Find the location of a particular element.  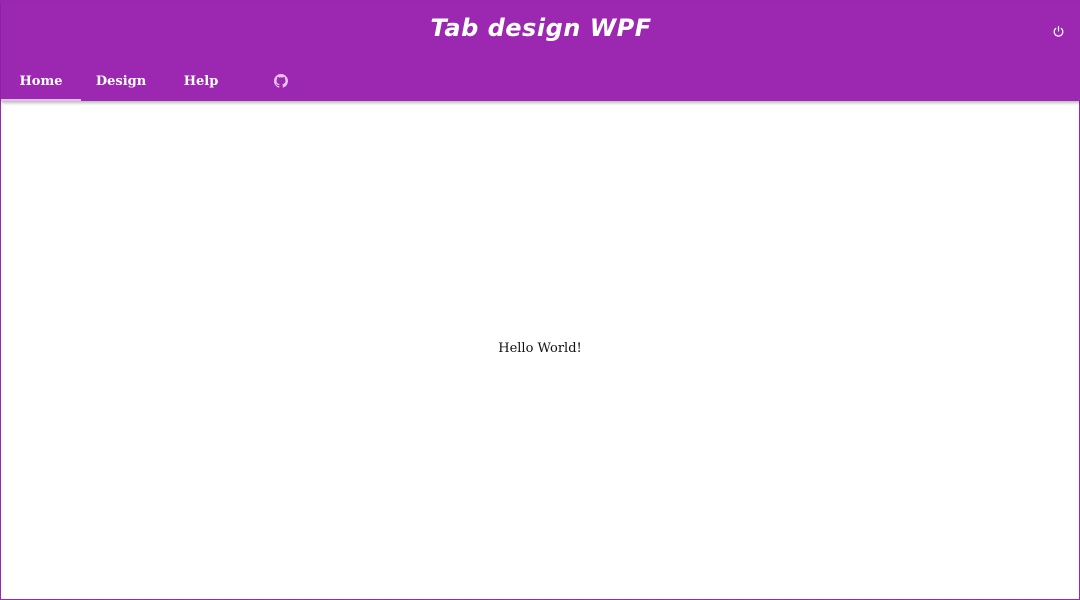

tab-bar: Home Design Help is located at coordinates (161, 81).